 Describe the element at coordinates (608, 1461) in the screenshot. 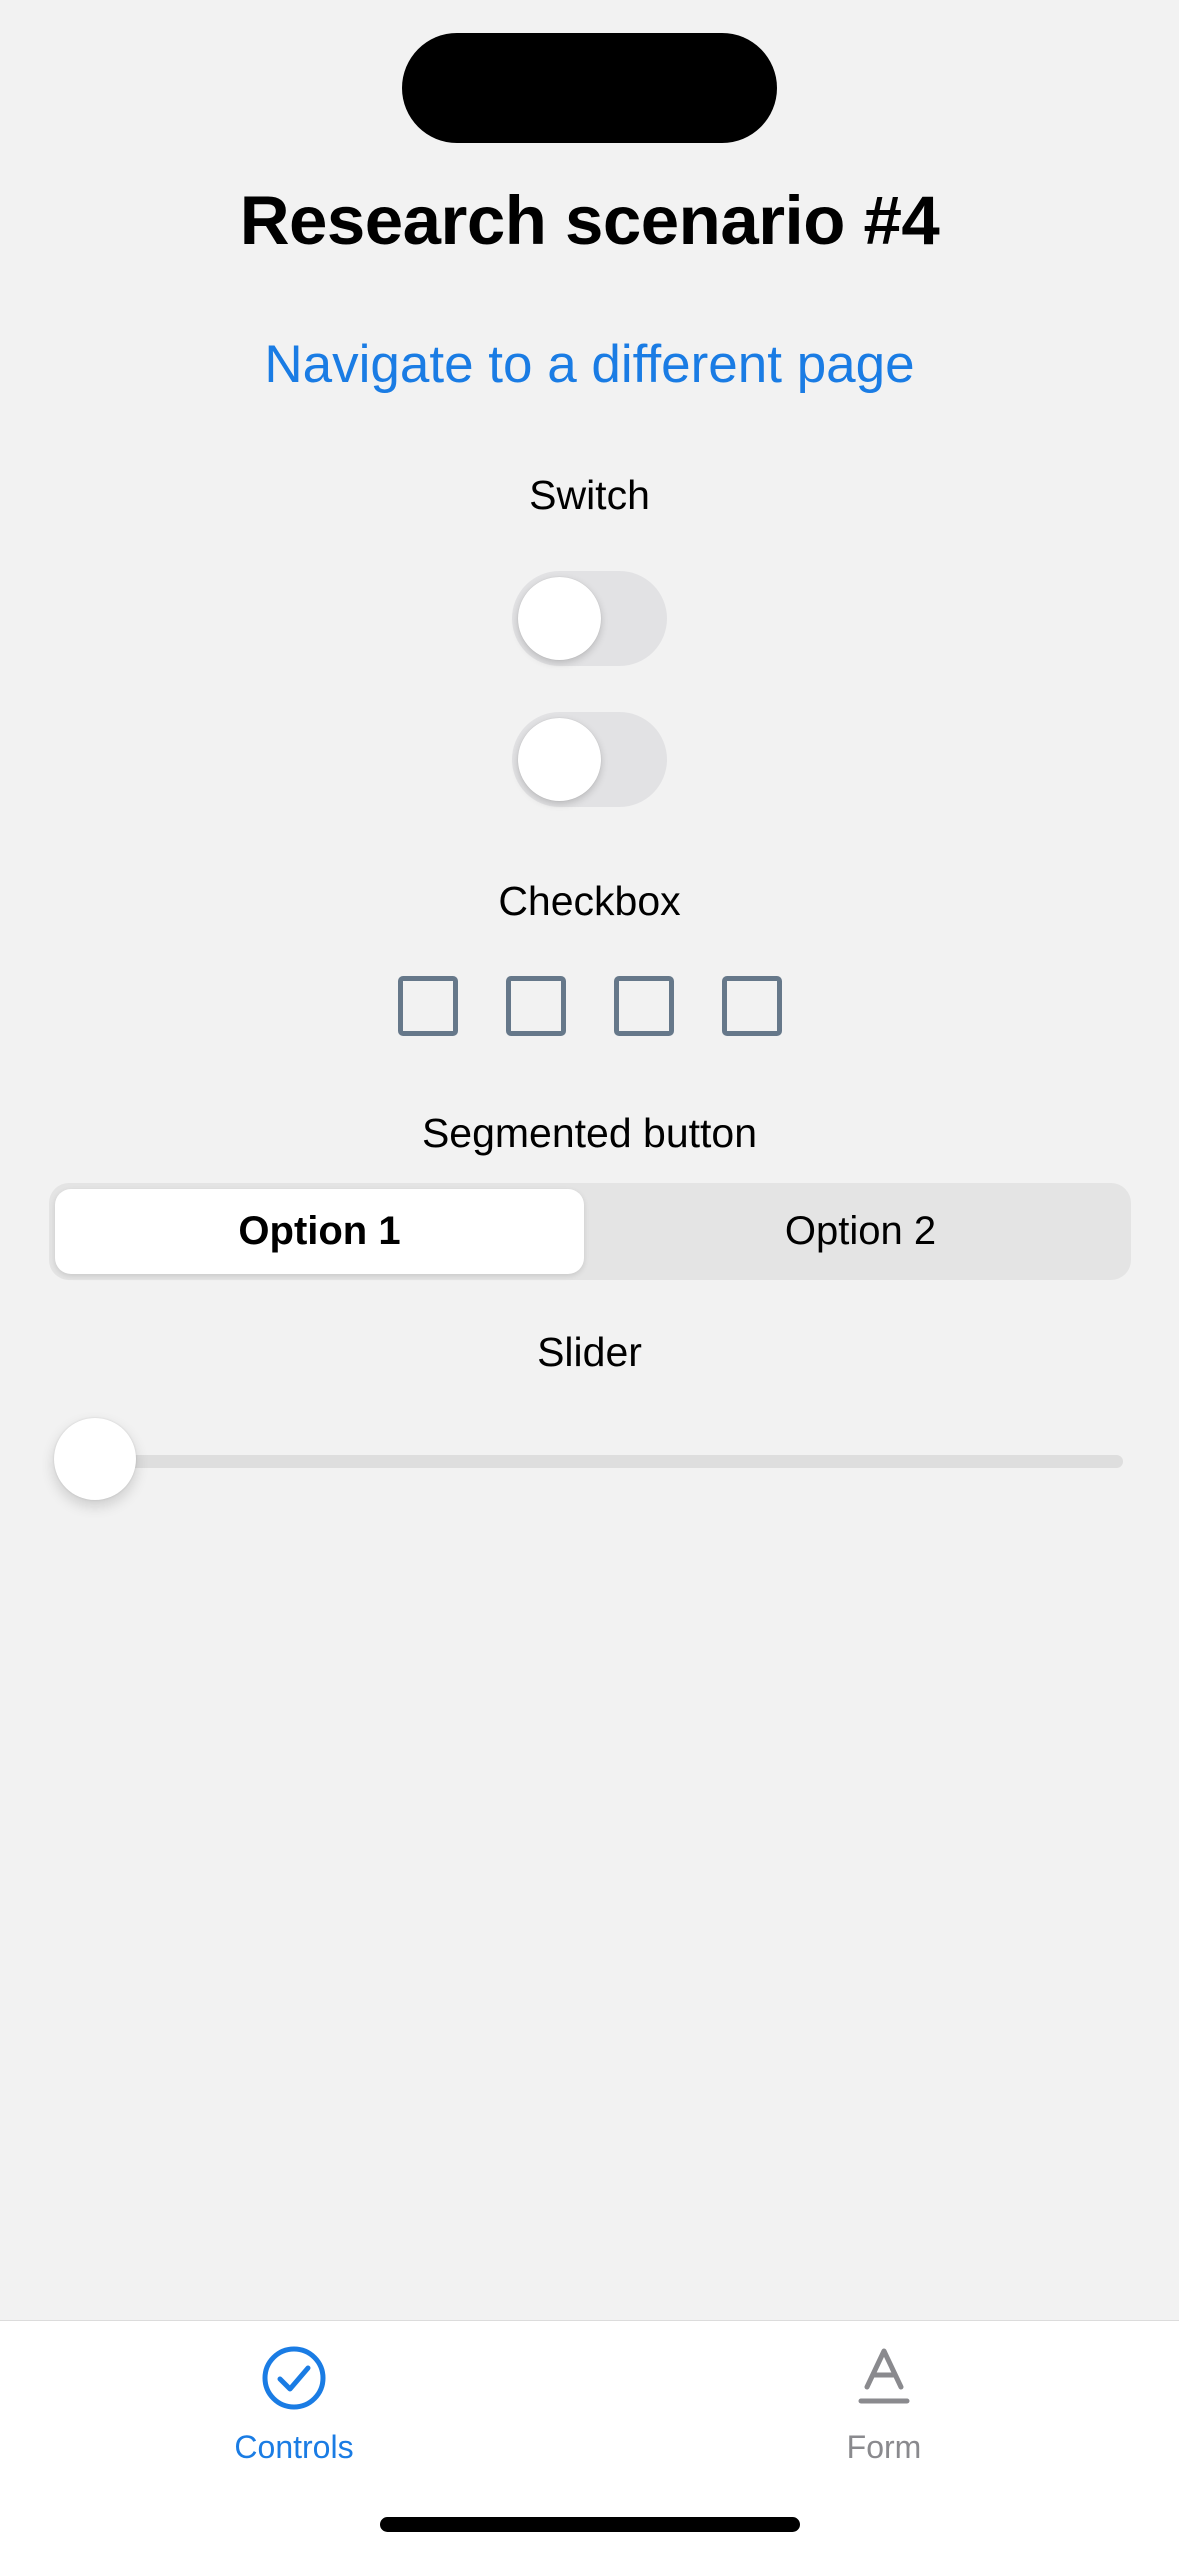

I see `slider-track` at that location.